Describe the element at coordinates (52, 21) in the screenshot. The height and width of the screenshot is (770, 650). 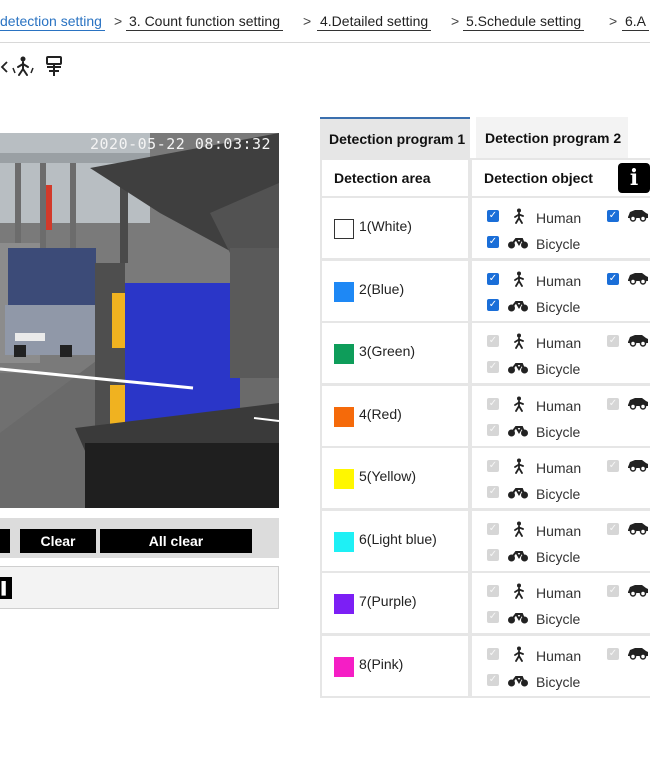
I see `breadcrumb-detection-setting: detection setting` at that location.